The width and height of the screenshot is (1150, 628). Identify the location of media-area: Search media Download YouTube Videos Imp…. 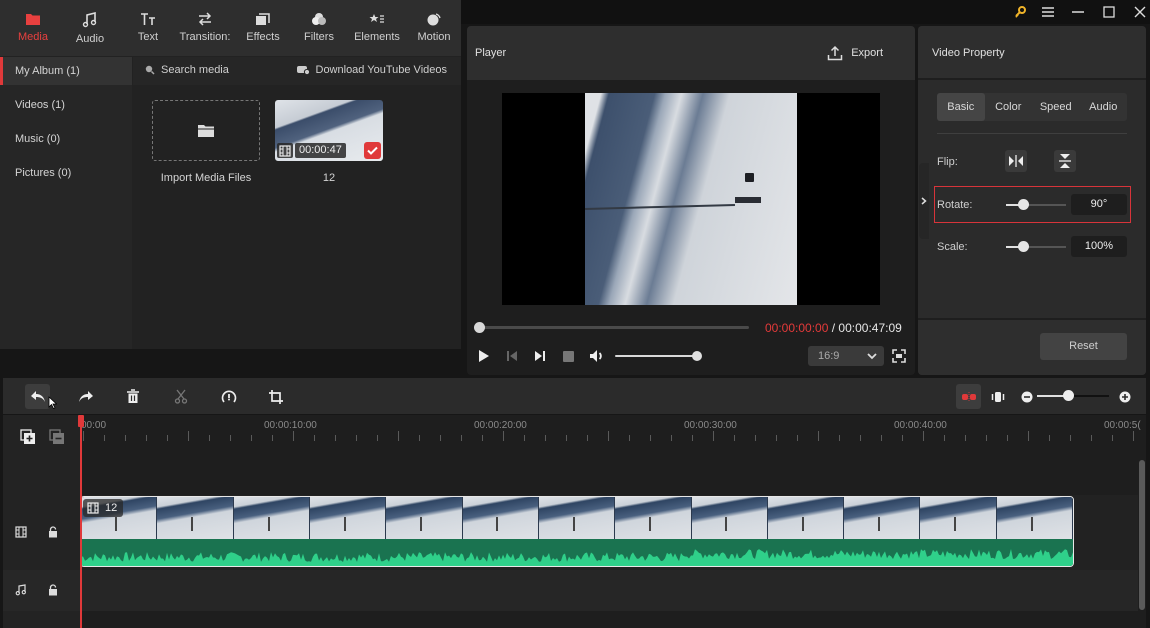
(297, 203).